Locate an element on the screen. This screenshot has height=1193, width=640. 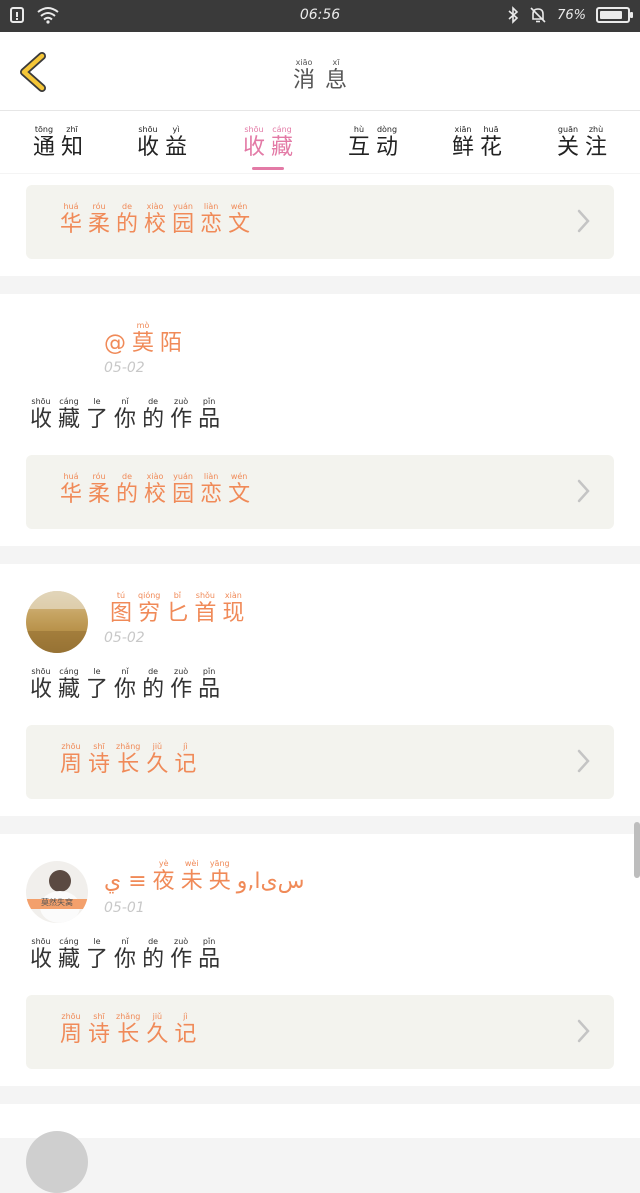
avatar: 莫然失窝 is located at coordinates (57, 892).